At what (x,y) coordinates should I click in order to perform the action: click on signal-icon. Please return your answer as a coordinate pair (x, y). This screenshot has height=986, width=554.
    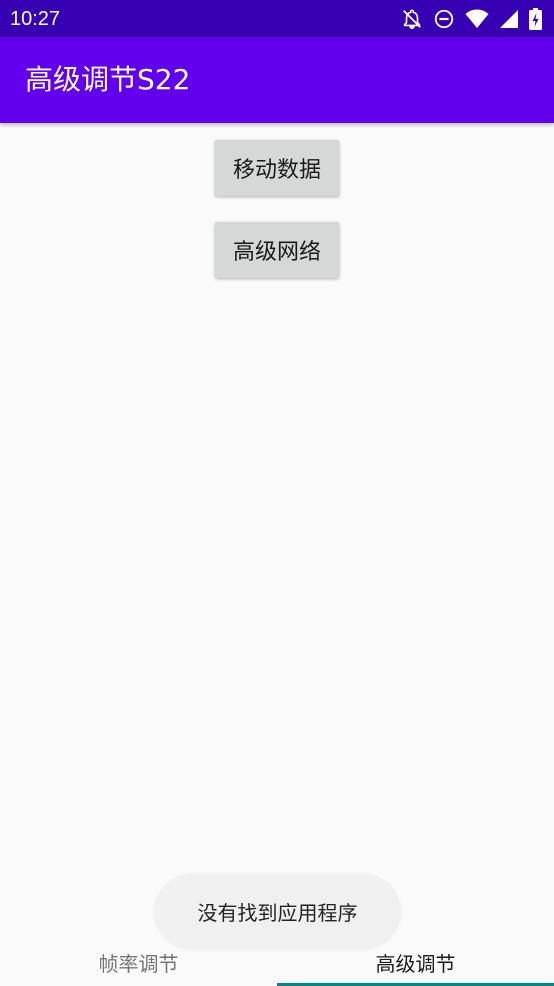
    Looking at the image, I should click on (509, 19).